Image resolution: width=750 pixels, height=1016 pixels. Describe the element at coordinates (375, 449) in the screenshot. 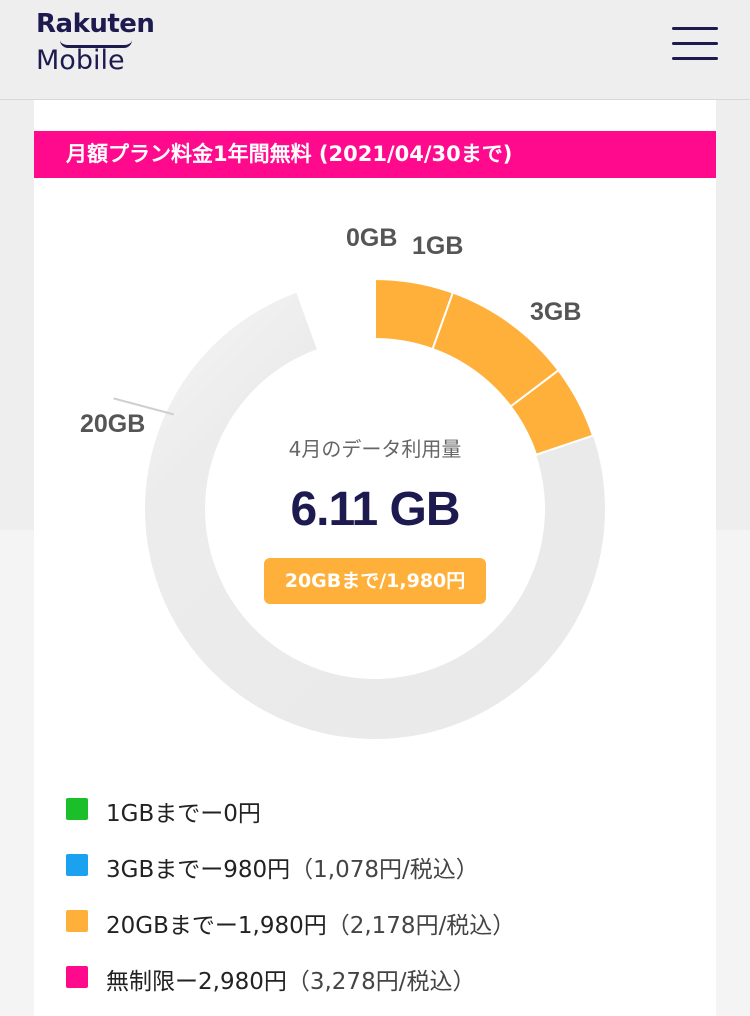

I see `usage-caption: 4月のデータ利用量` at that location.